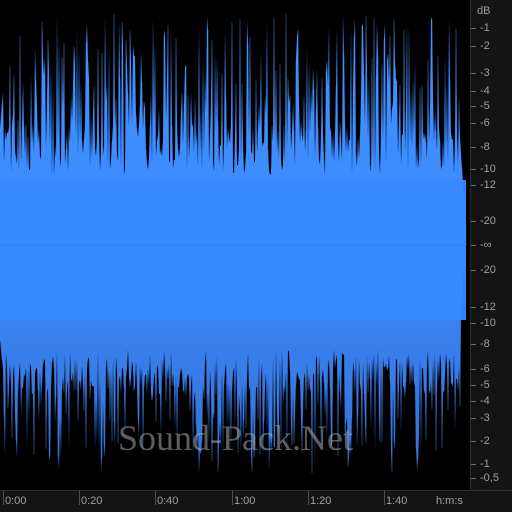  I want to click on time-unit-label: h:m:s, so click(449, 501).